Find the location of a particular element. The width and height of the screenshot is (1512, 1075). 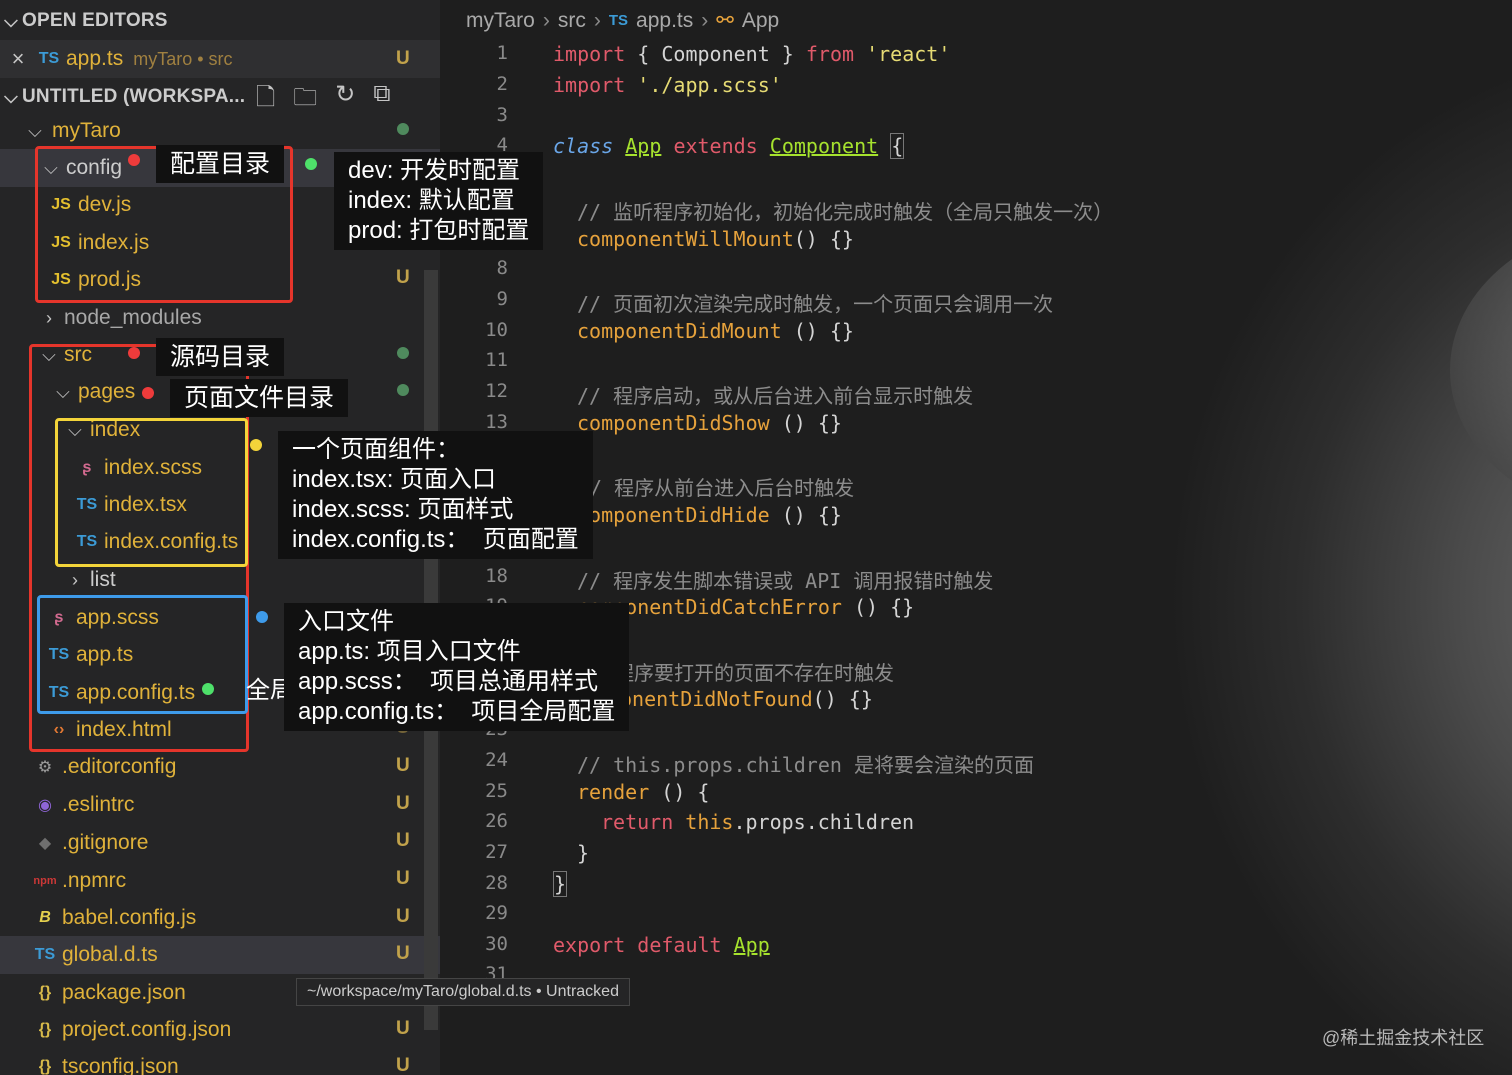

json-icon: {} is located at coordinates (45, 1066).